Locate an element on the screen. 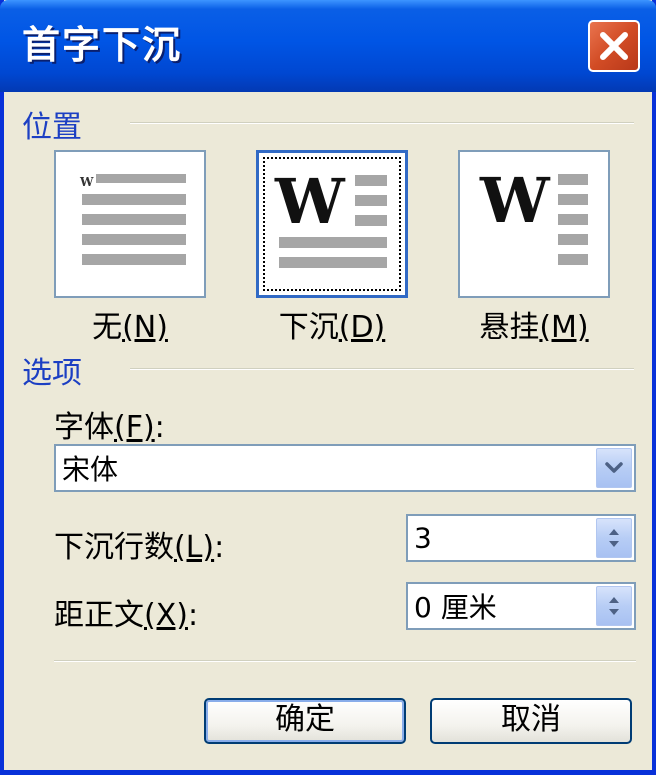 The height and width of the screenshot is (775, 656). lines-to-drop-value: 3 is located at coordinates (423, 538).